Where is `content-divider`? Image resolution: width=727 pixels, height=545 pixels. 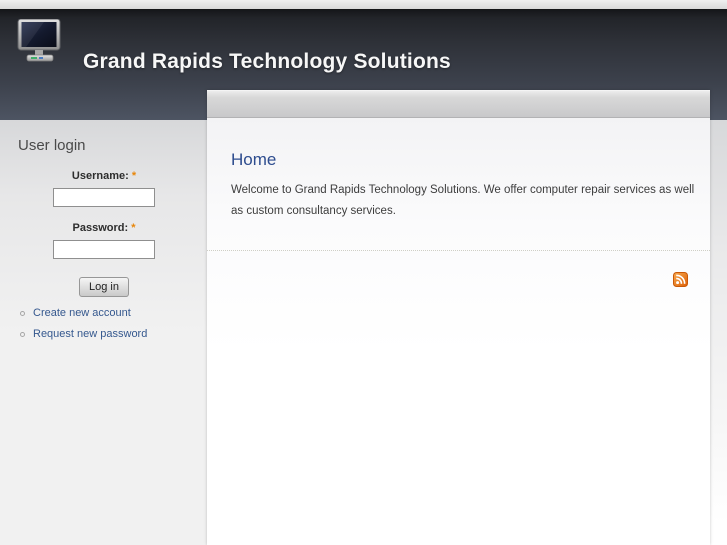 content-divider is located at coordinates (458, 250).